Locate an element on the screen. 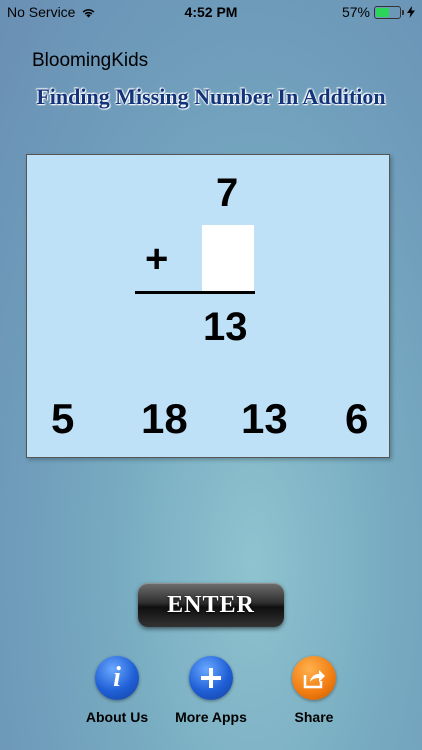 The image size is (422, 750). choice-option: 13 is located at coordinates (264, 419).